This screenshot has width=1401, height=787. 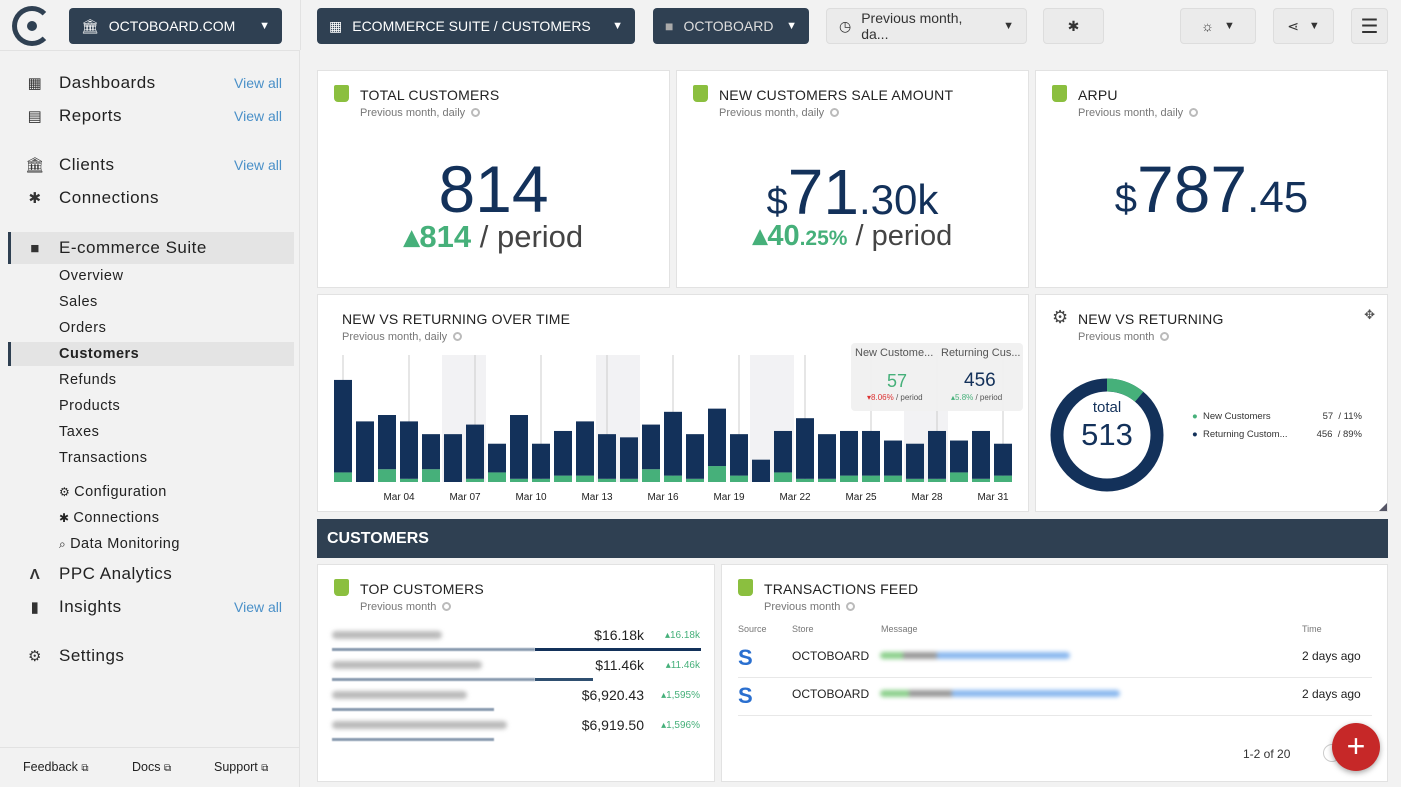 I want to click on theme-button: ☼ ▼, so click(x=1218, y=26).